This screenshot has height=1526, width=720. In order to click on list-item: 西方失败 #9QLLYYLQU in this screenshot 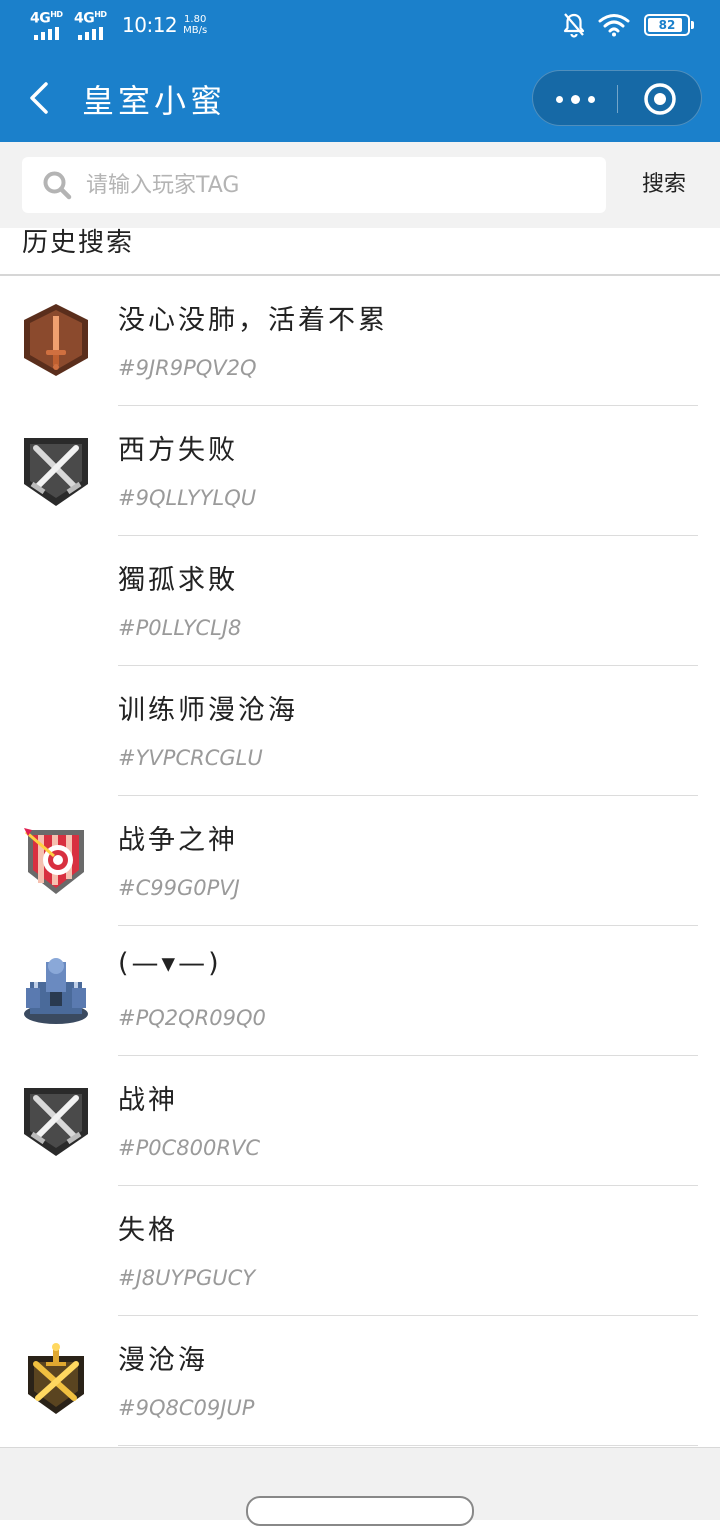, I will do `click(360, 471)`.